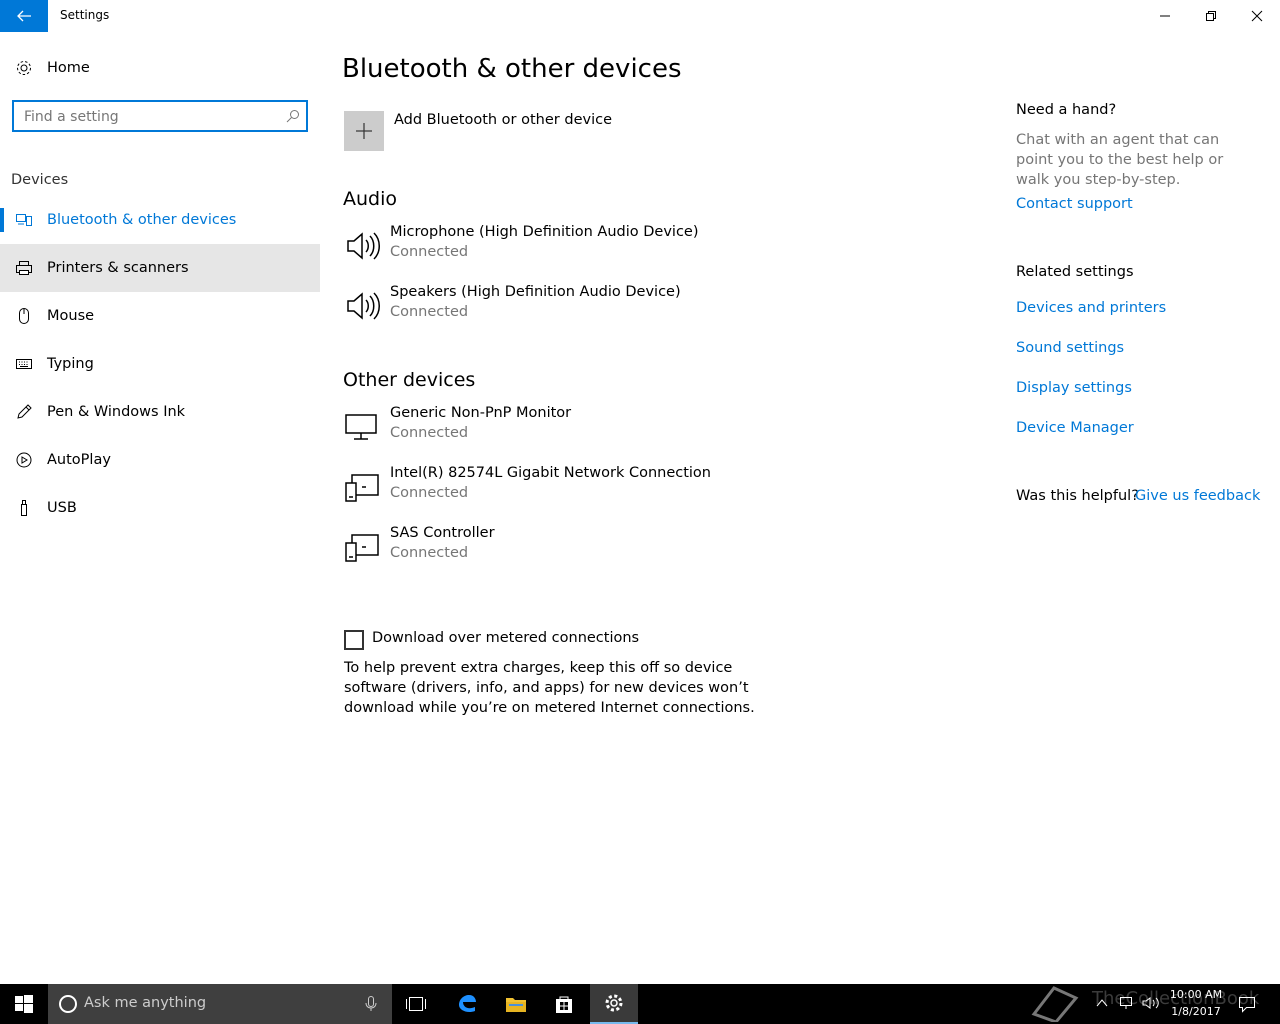 Image resolution: width=1280 pixels, height=1024 pixels. I want to click on sidebar-item-label: Printers & scanners, so click(118, 268).